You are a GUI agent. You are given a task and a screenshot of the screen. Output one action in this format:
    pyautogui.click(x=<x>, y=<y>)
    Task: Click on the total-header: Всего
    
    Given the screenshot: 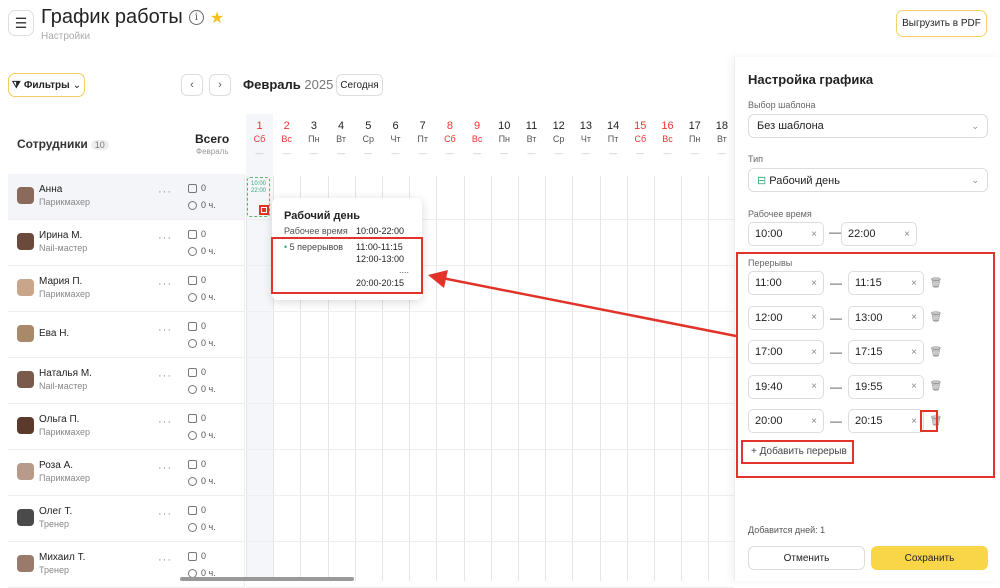 What is the action you would take?
    pyautogui.click(x=212, y=139)
    